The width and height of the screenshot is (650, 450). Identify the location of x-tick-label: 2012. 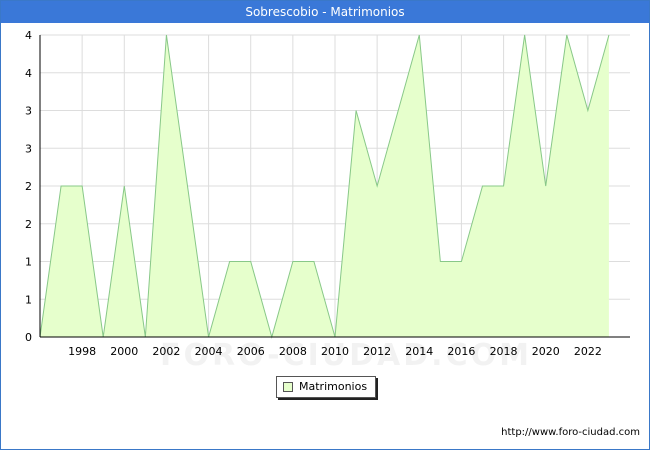
(377, 351).